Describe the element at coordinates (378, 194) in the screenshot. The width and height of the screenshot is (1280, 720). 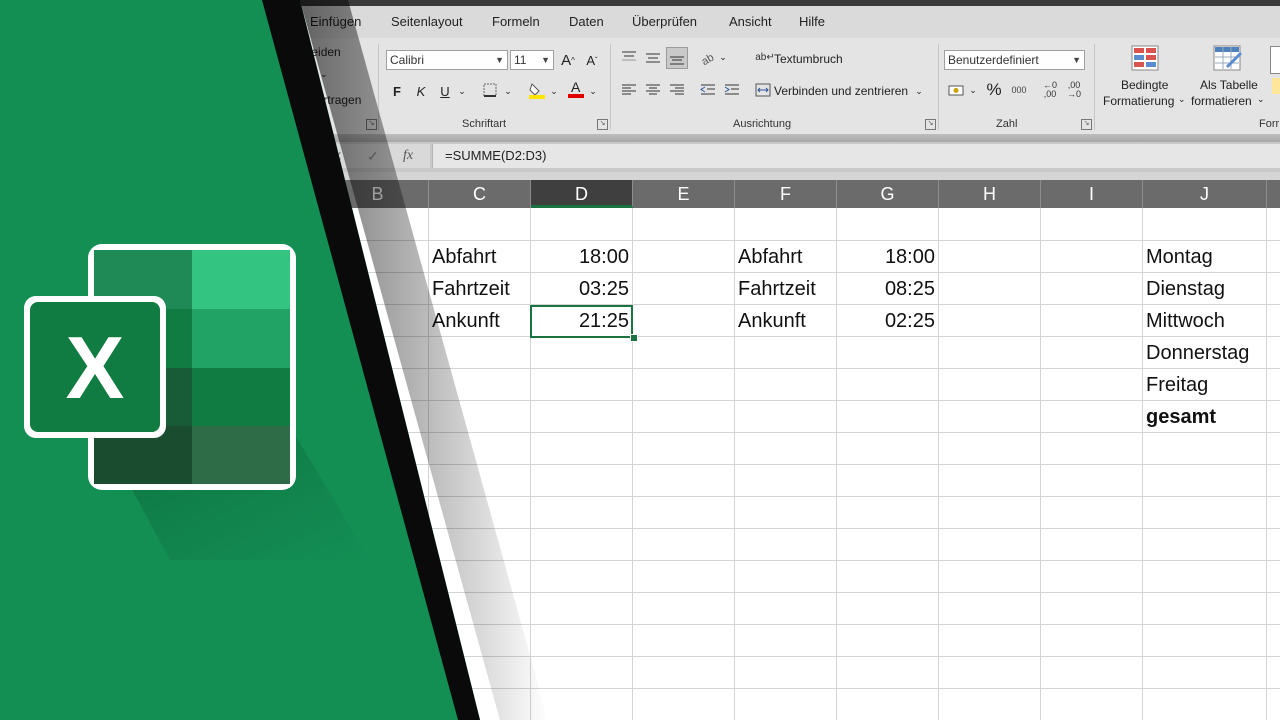
I see `column-header-b: B` at that location.